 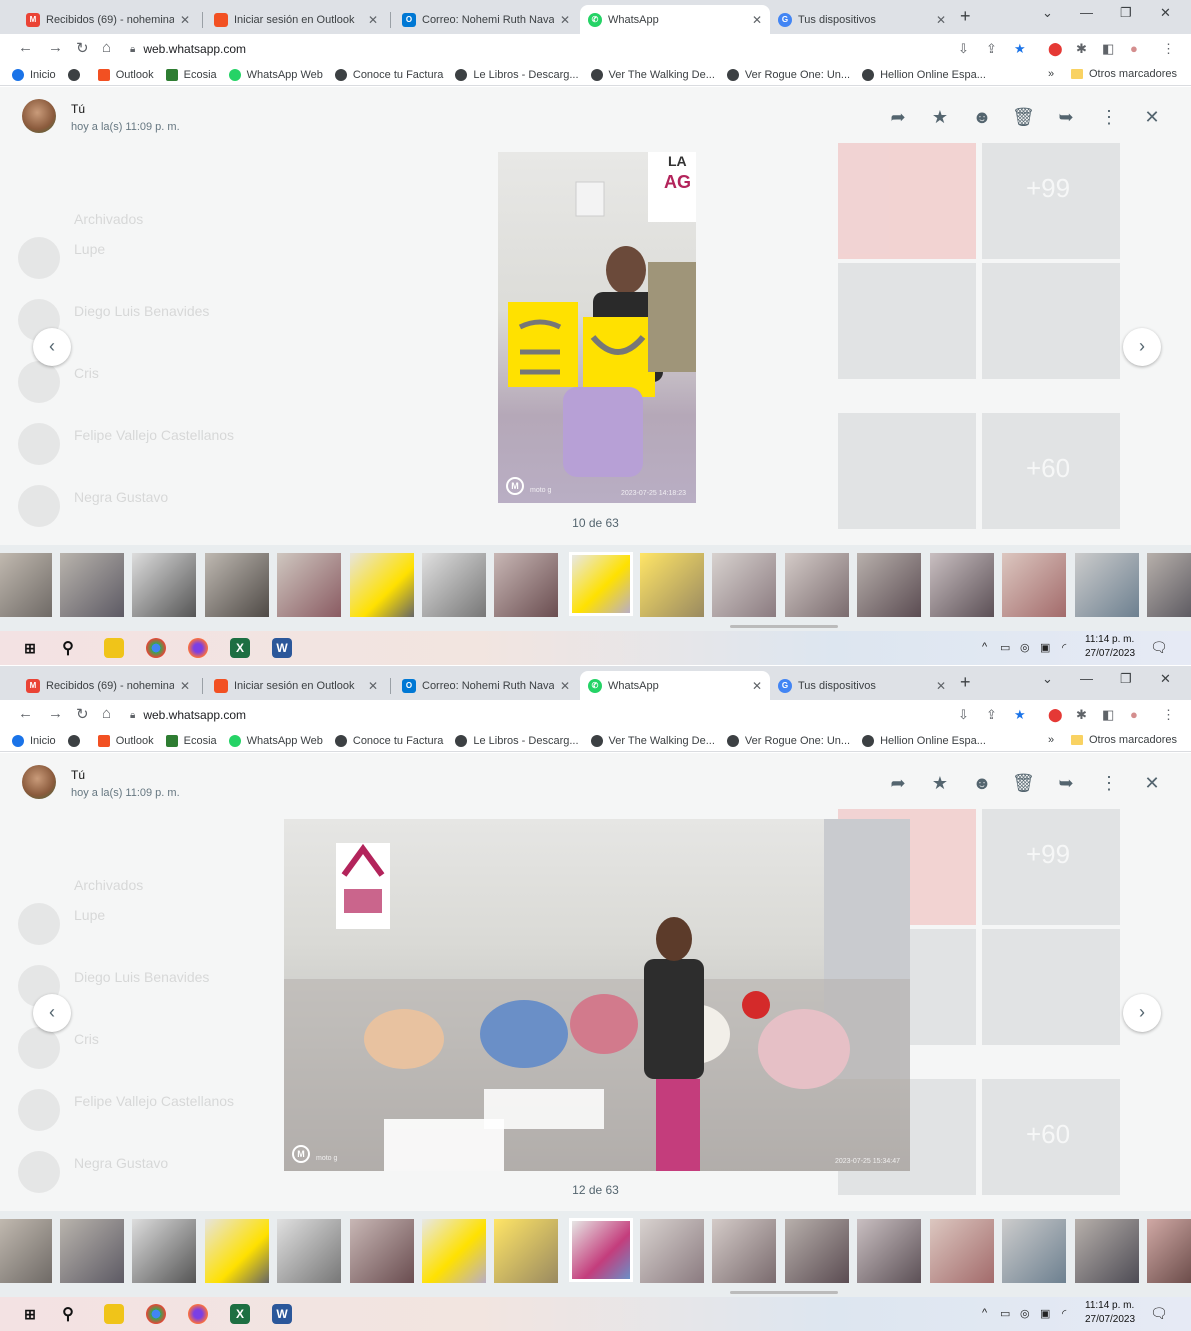 What do you see at coordinates (601, 584) in the screenshot?
I see `thumbnail-selected` at bounding box center [601, 584].